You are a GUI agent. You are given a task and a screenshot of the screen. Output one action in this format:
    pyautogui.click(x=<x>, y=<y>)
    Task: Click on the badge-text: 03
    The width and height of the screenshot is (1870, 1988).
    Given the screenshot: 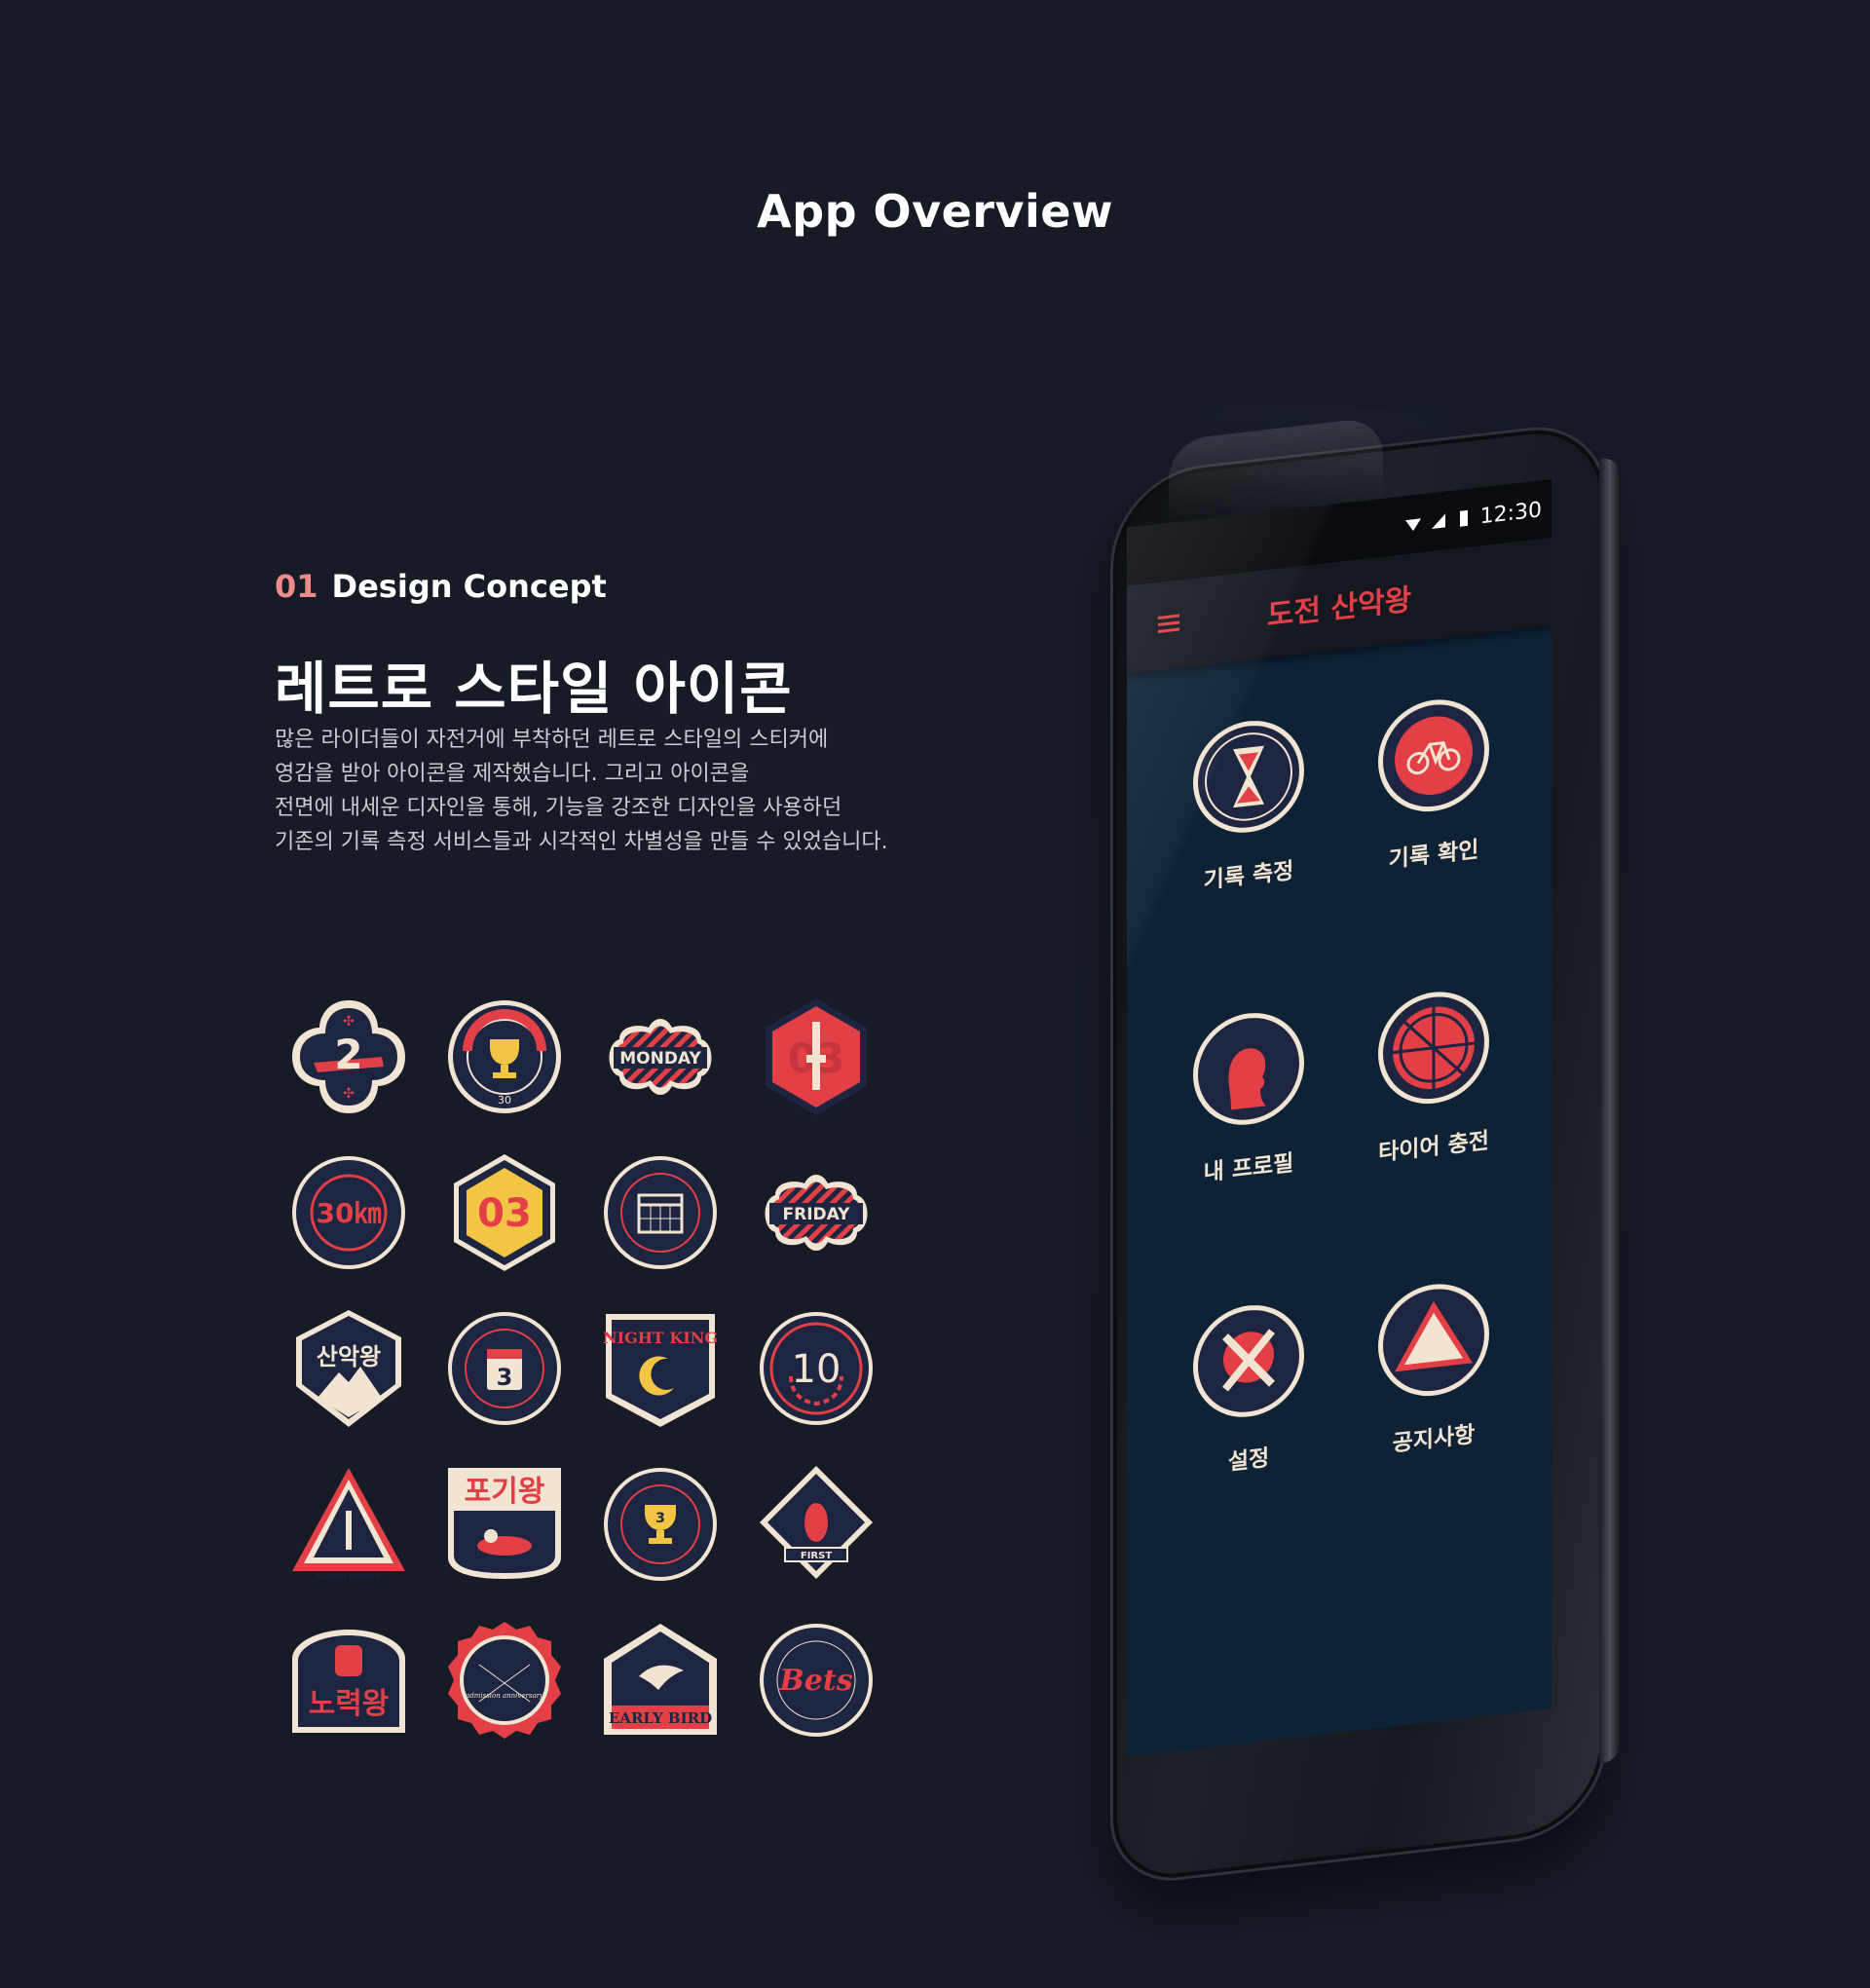 What is the action you would take?
    pyautogui.click(x=505, y=1213)
    